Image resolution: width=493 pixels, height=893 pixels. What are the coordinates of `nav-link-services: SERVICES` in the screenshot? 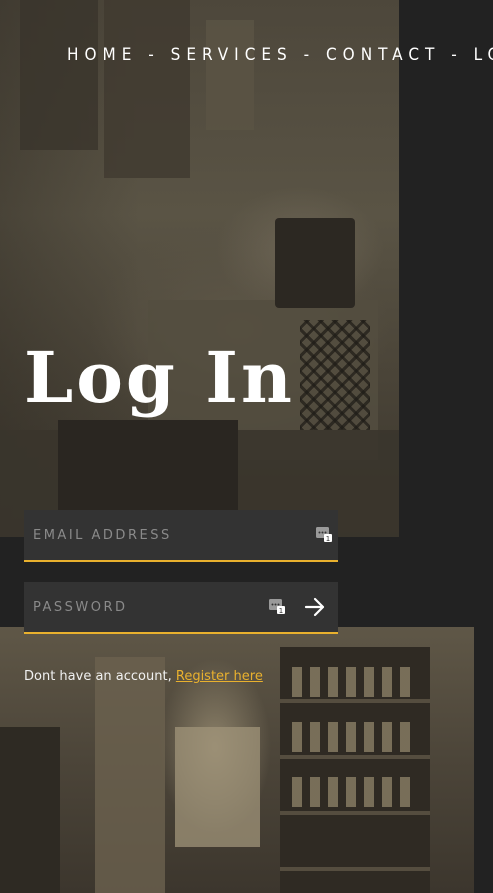 It's located at (232, 55).